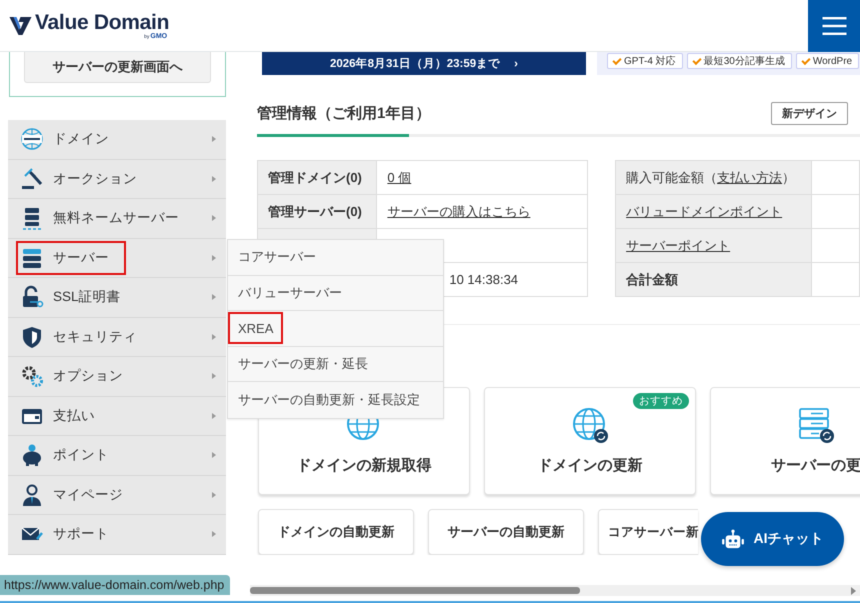 The image size is (860, 603). I want to click on payment-method-link: 支払い方法, so click(749, 177).